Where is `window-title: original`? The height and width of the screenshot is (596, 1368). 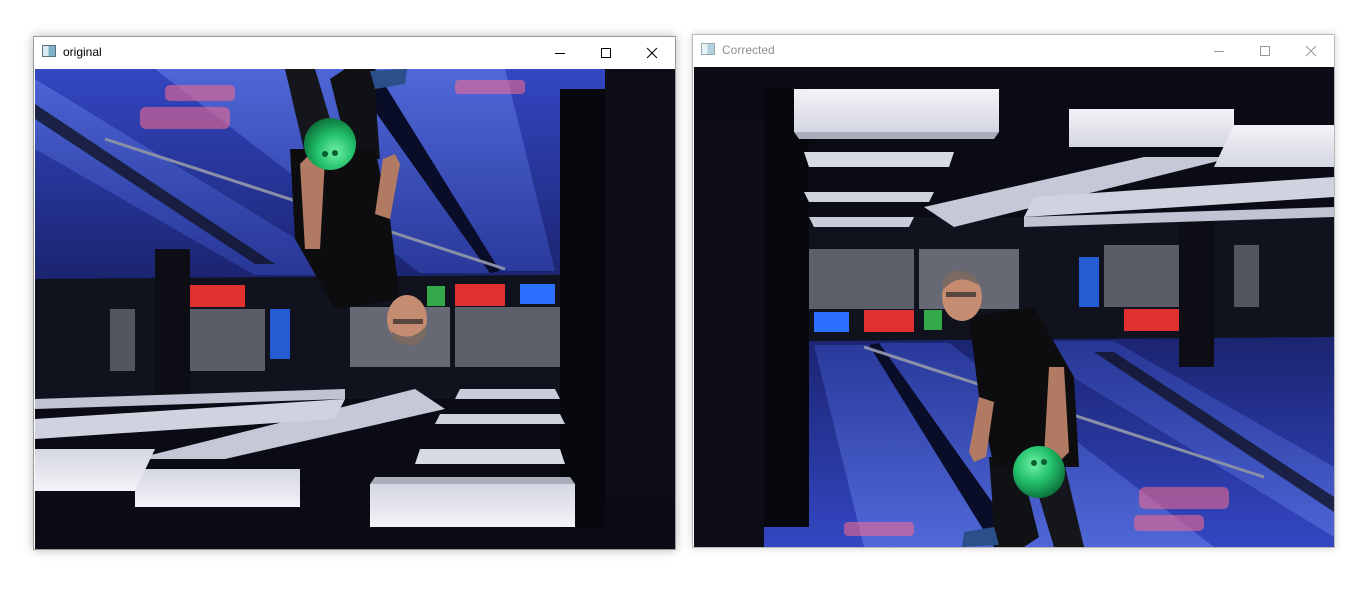 window-title: original is located at coordinates (82, 52).